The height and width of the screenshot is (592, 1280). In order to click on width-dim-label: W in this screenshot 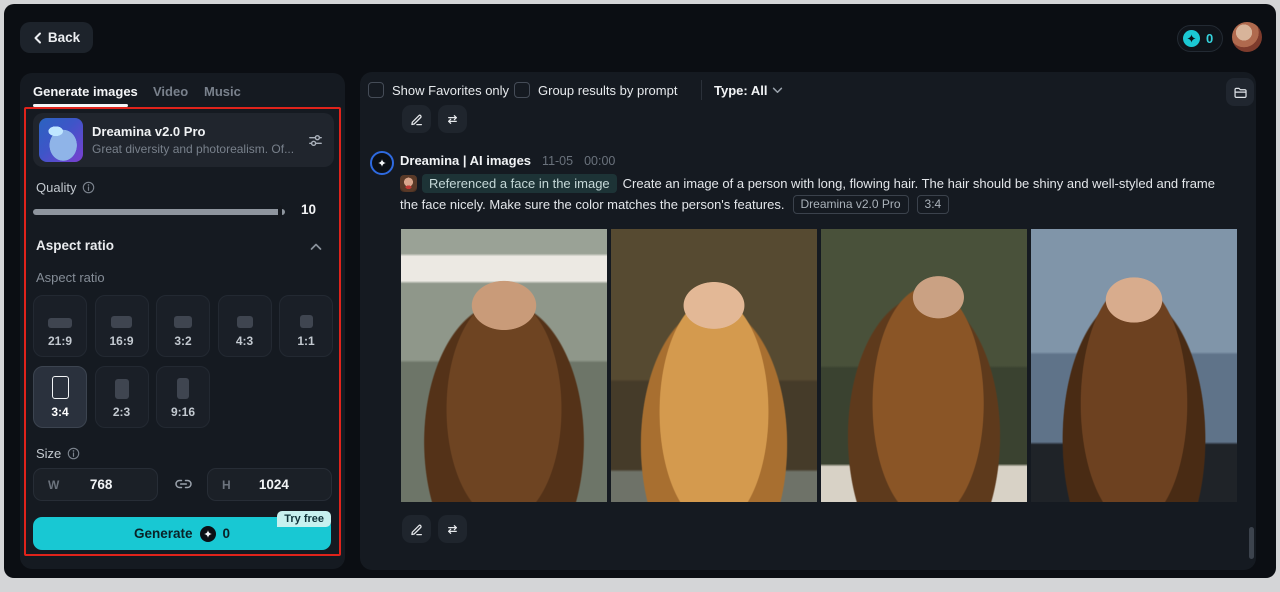, I will do `click(54, 484)`.